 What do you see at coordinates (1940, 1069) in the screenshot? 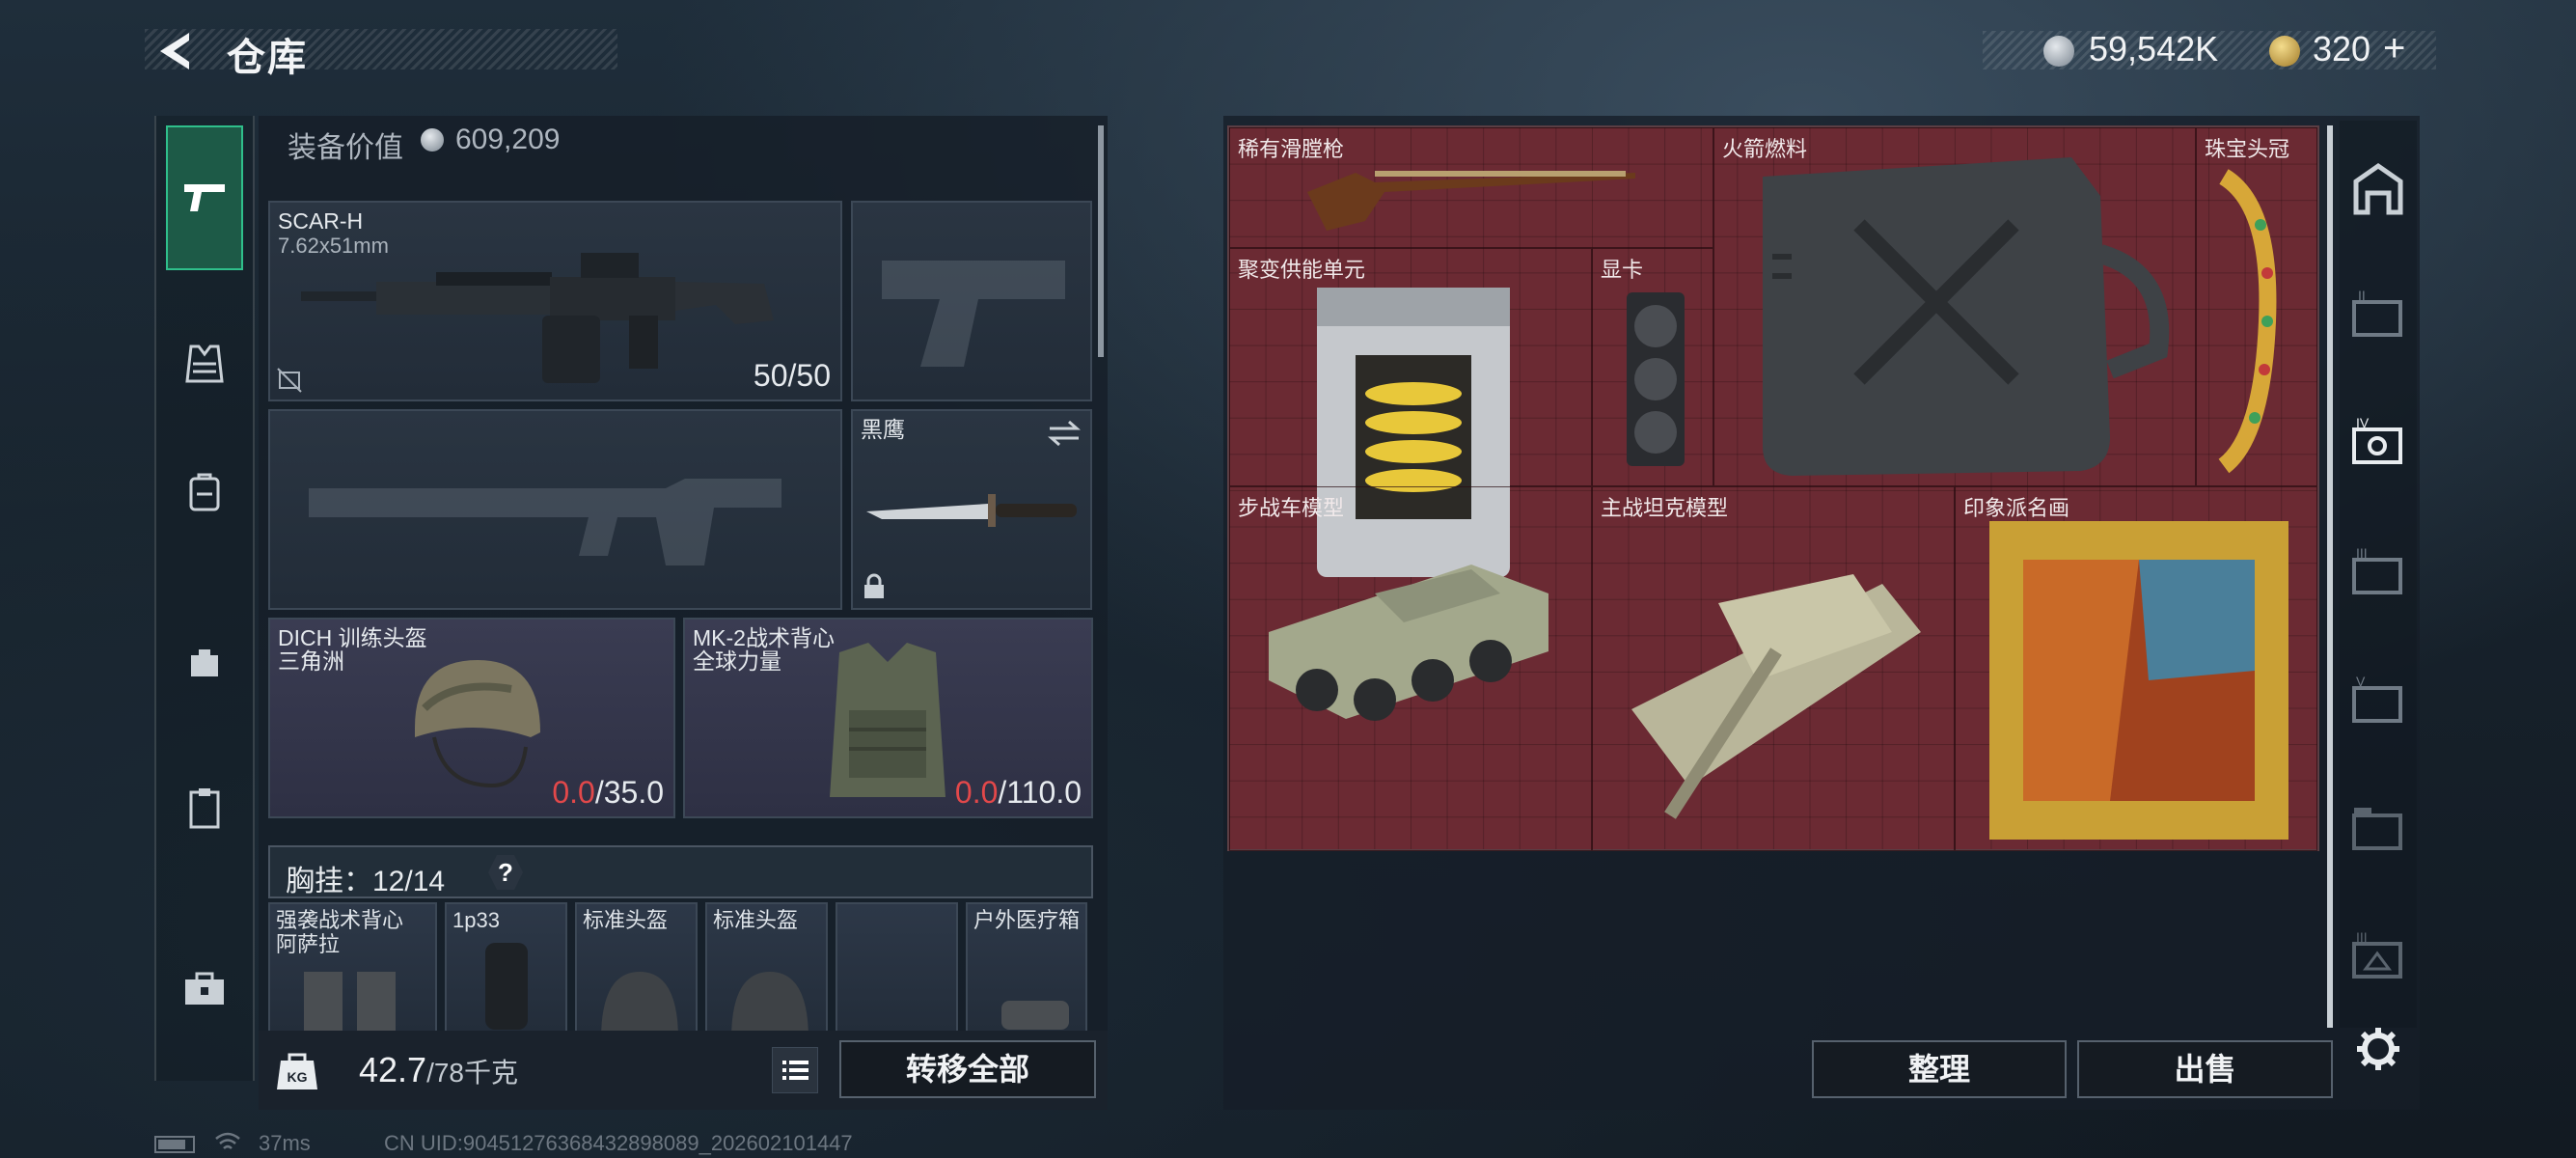
I see `sort-button: 整理` at bounding box center [1940, 1069].